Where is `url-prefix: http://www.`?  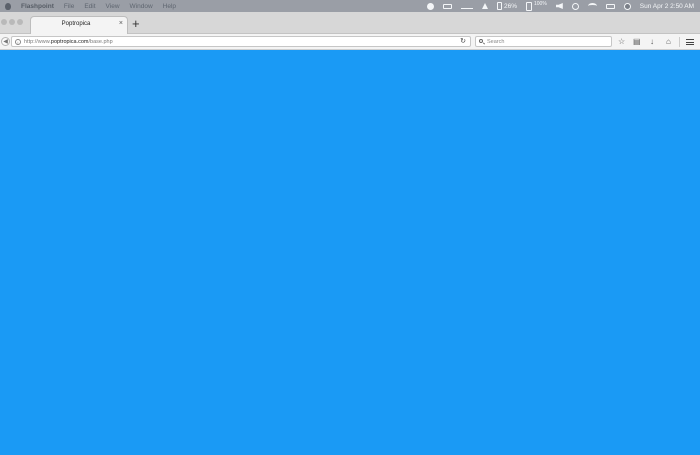
url-prefix: http://www. is located at coordinates (37, 41).